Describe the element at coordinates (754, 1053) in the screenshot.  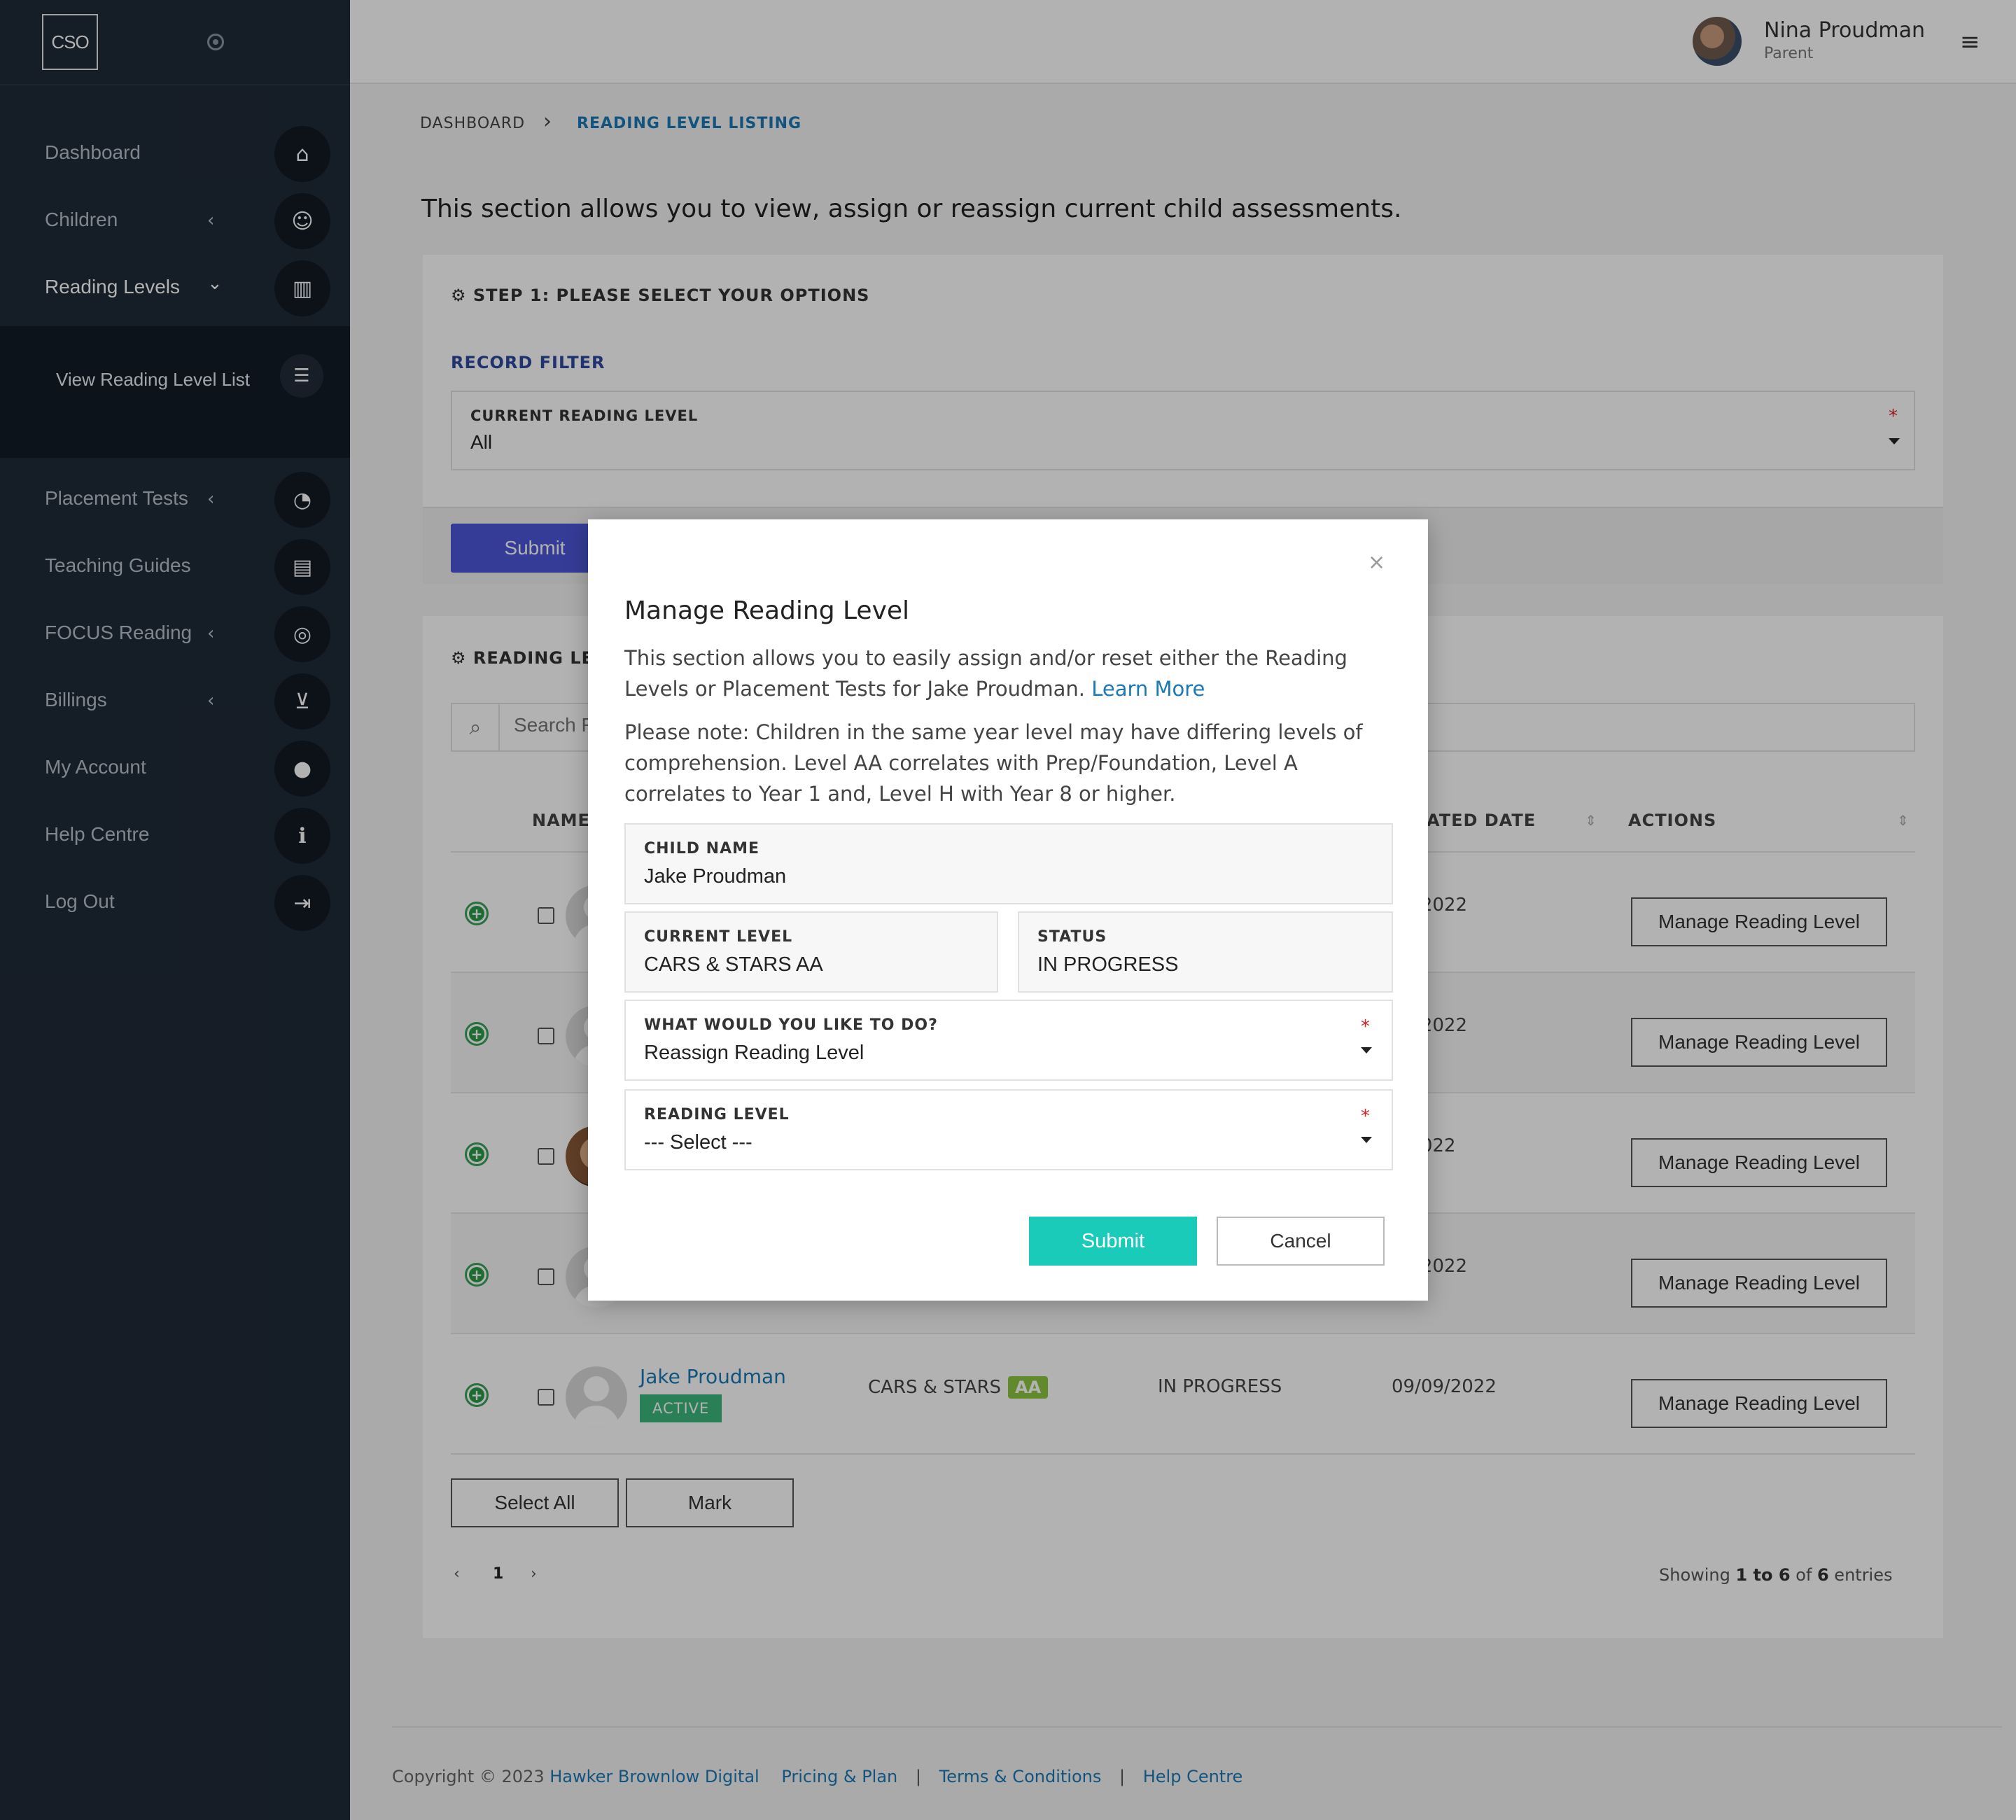
I see `field-value: Reassign Reading Level` at that location.